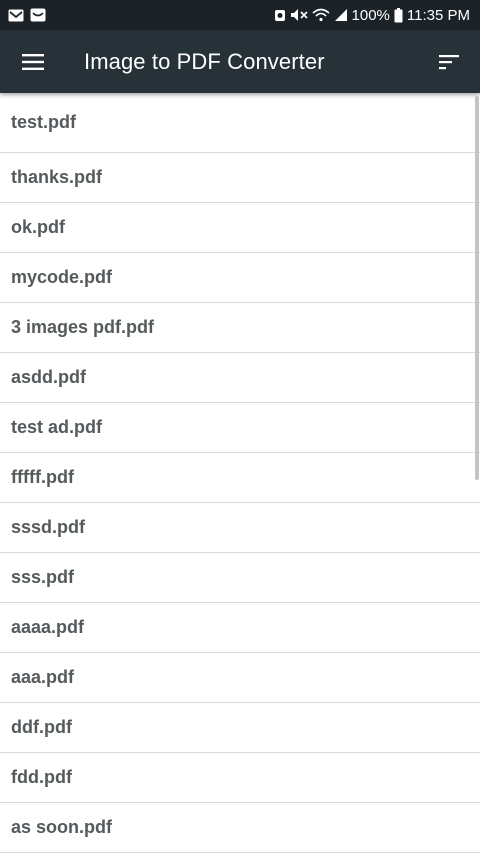 This screenshot has width=480, height=854. Describe the element at coordinates (240, 178) in the screenshot. I see `list-item: thanks.pdf` at that location.